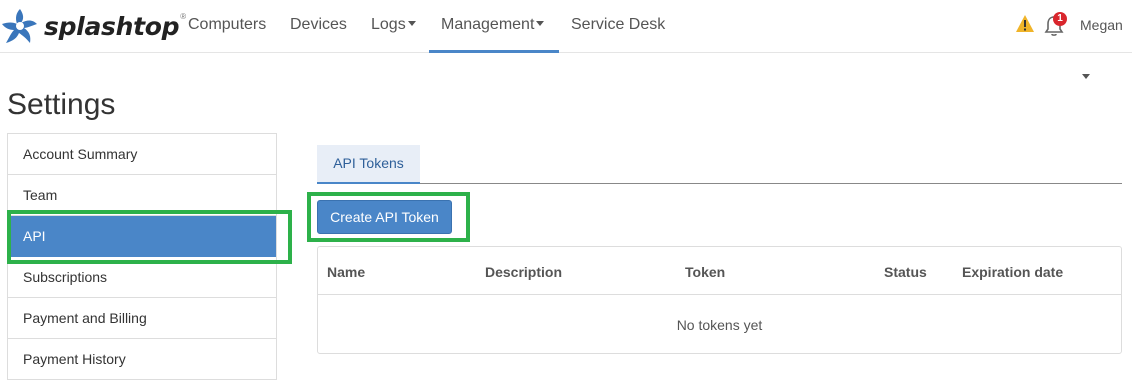 Image resolution: width=1132 pixels, height=380 pixels. Describe the element at coordinates (523, 272) in the screenshot. I see `column-header-description: Description` at that location.